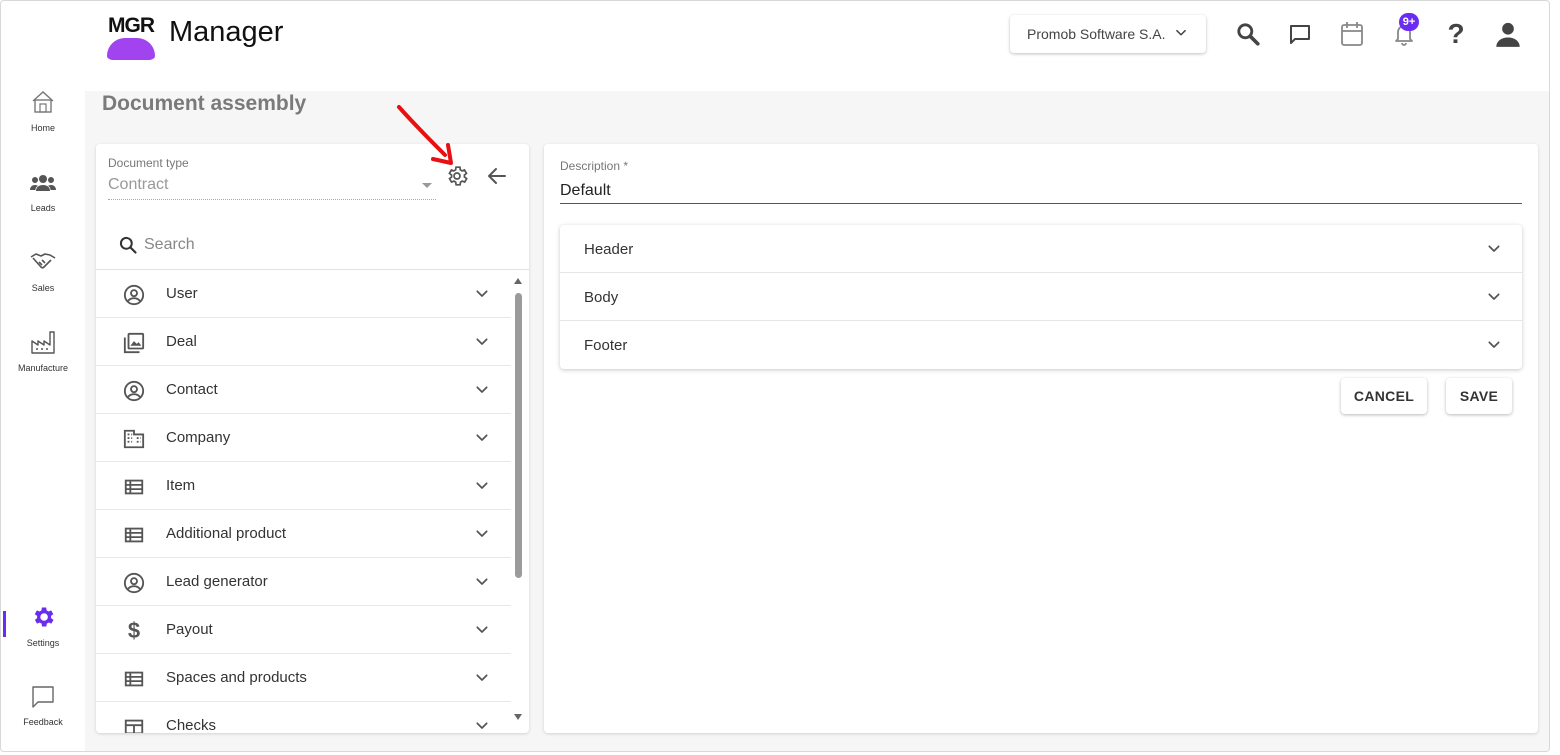 The height and width of the screenshot is (755, 1560). Describe the element at coordinates (134, 343) in the screenshot. I see `image-stack-icon` at that location.